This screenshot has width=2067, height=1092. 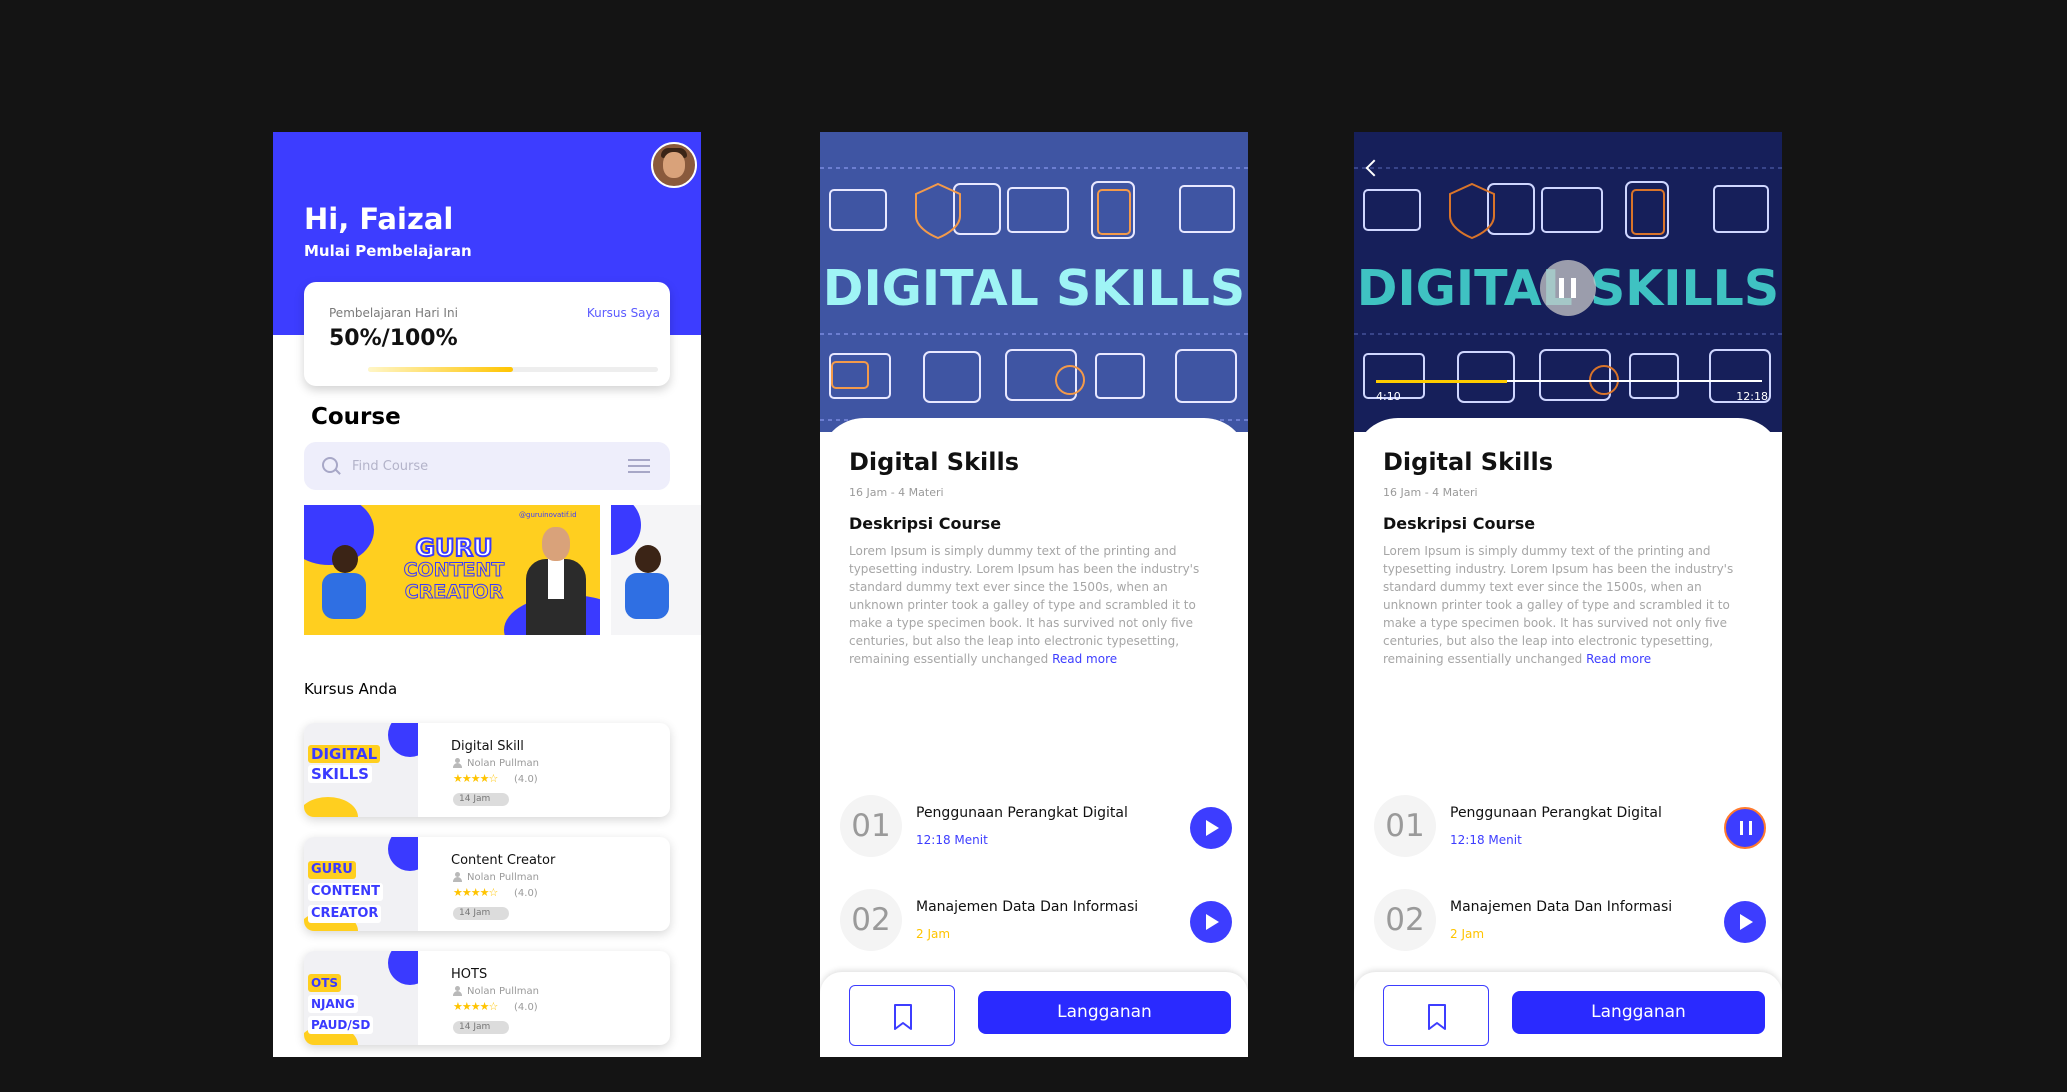 I want to click on course-thumbnail: GURU CONTENT CREATOR, so click(x=361, y=884).